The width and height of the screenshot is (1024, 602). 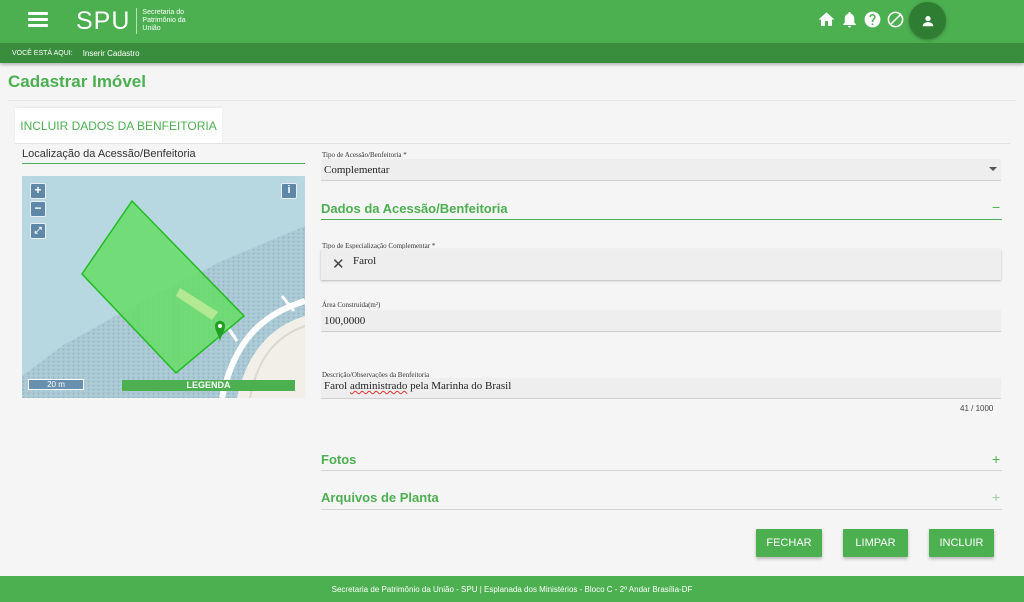 I want to click on top-bar: SPU Secretaria do Patrimônio da União, so click(x=512, y=21).